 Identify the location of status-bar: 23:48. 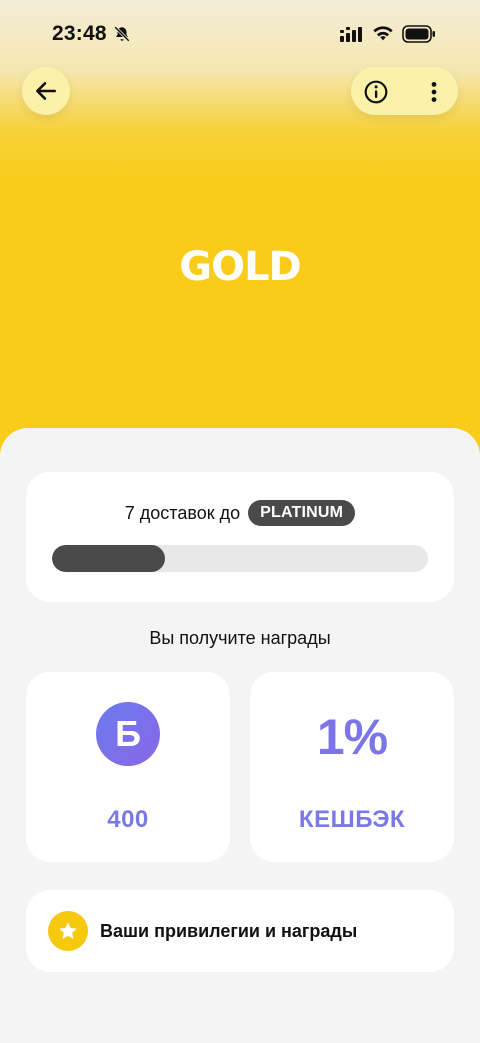
(240, 35).